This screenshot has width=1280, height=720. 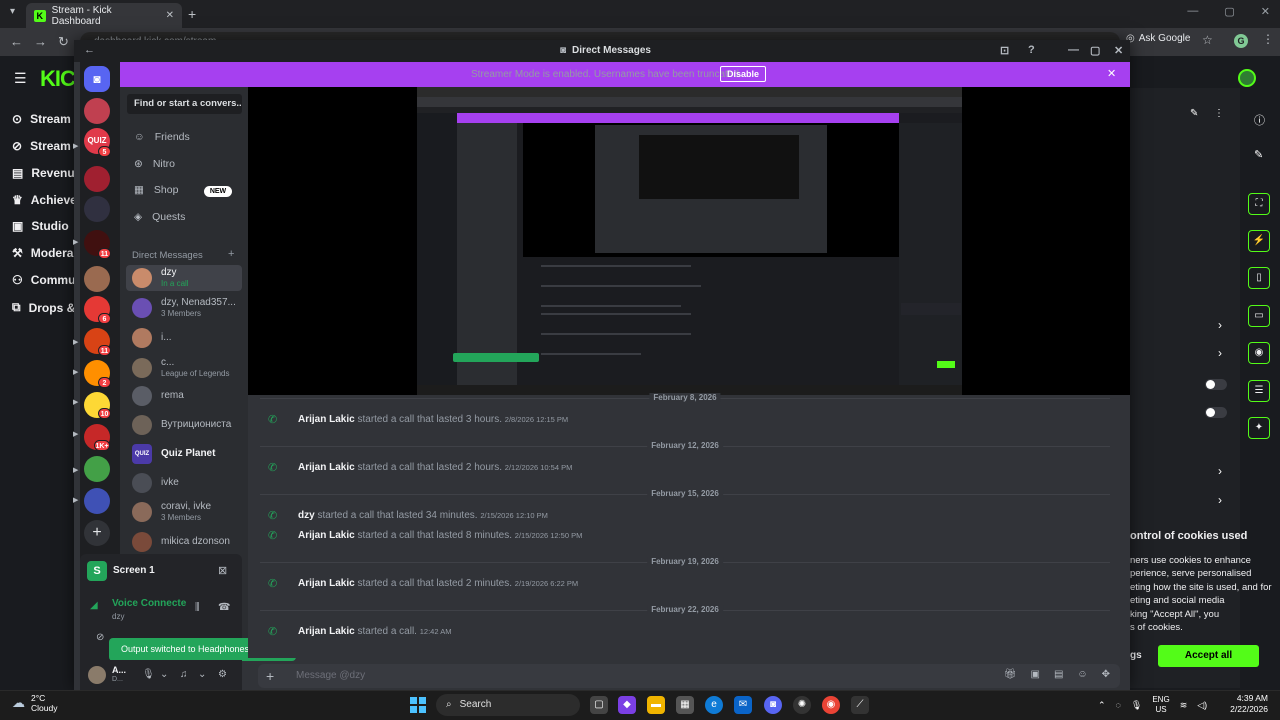 I want to click on dm-item: coravi, ivke 3 Members, so click(x=184, y=512).